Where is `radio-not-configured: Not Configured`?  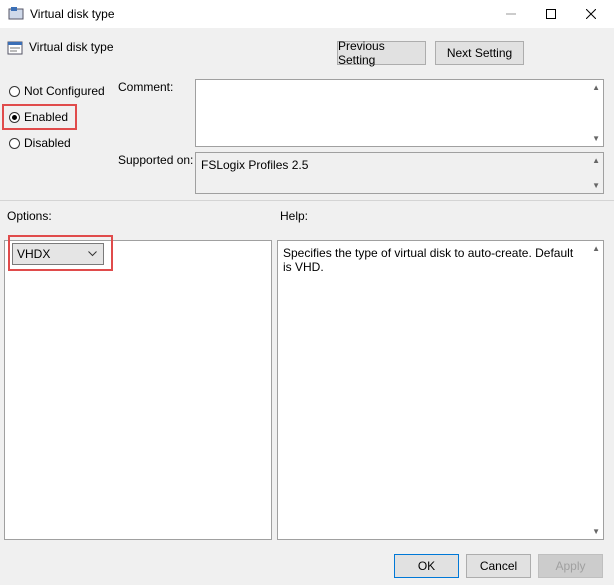
radio-not-configured: Not Configured is located at coordinates (57, 91).